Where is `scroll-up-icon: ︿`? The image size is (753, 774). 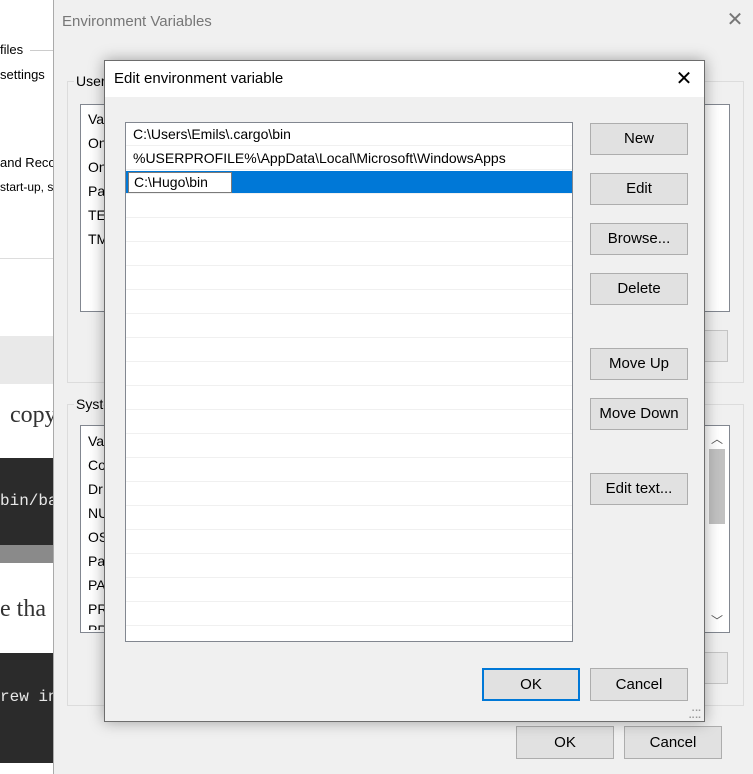 scroll-up-icon: ︿ is located at coordinates (717, 438).